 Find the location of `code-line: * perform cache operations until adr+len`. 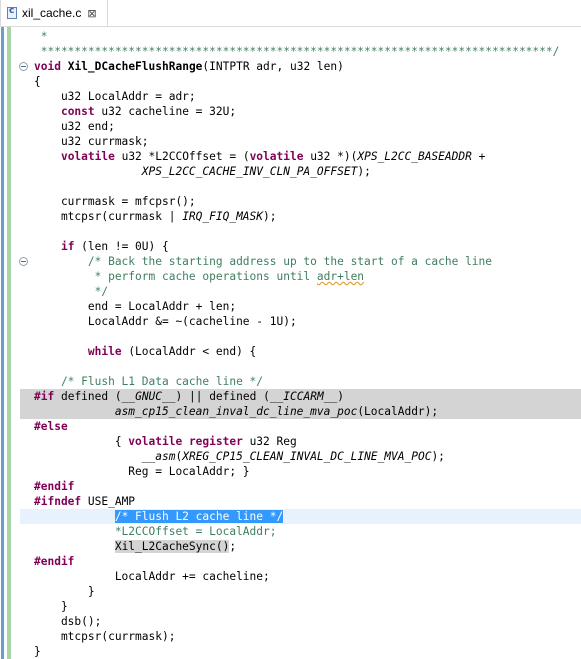

code-line: * perform cache operations until adr+len is located at coordinates (300, 276).